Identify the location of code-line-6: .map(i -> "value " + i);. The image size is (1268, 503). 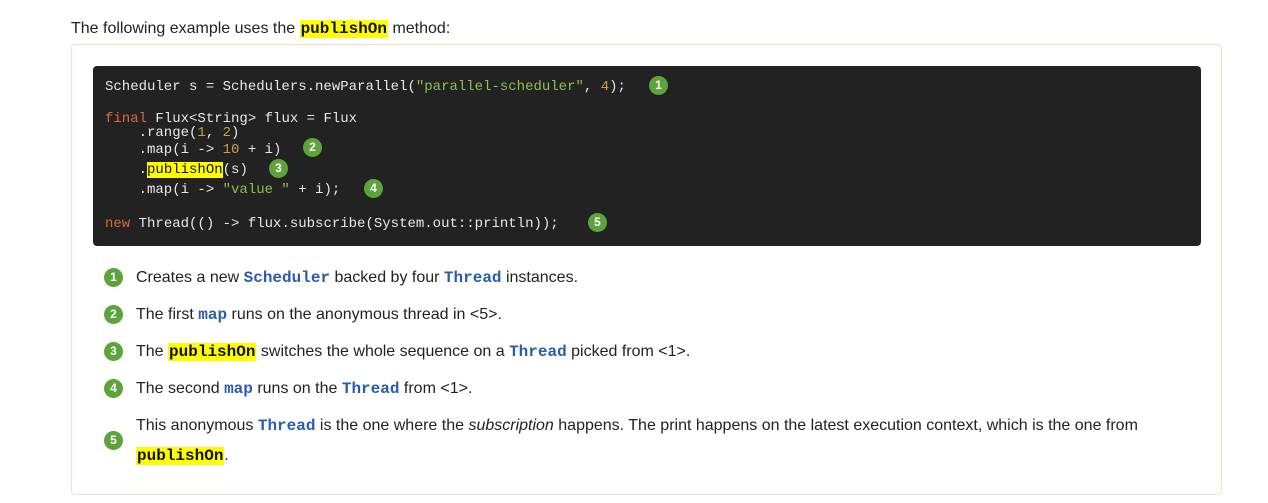
(223, 190).